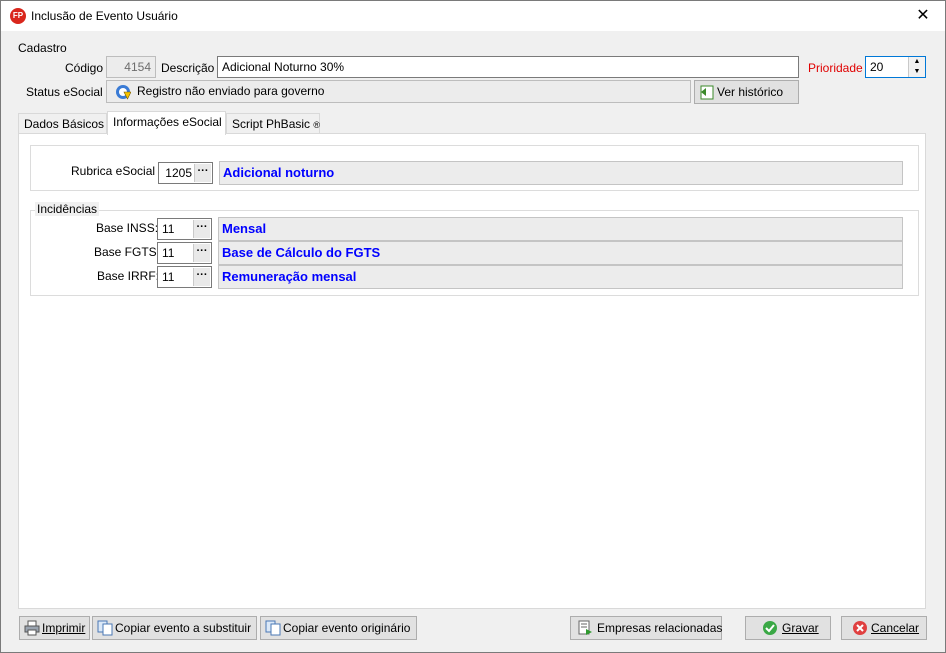 The image size is (946, 653). What do you see at coordinates (317, 125) in the screenshot?
I see `registered-icon: ®` at bounding box center [317, 125].